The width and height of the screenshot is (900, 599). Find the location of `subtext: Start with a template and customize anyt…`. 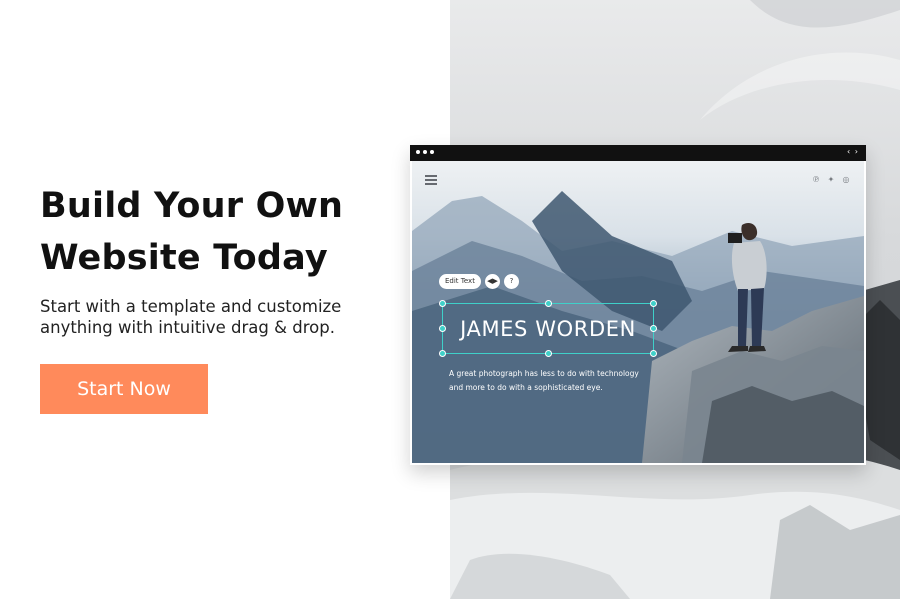

subtext: Start with a template and customize anyt… is located at coordinates (240, 317).